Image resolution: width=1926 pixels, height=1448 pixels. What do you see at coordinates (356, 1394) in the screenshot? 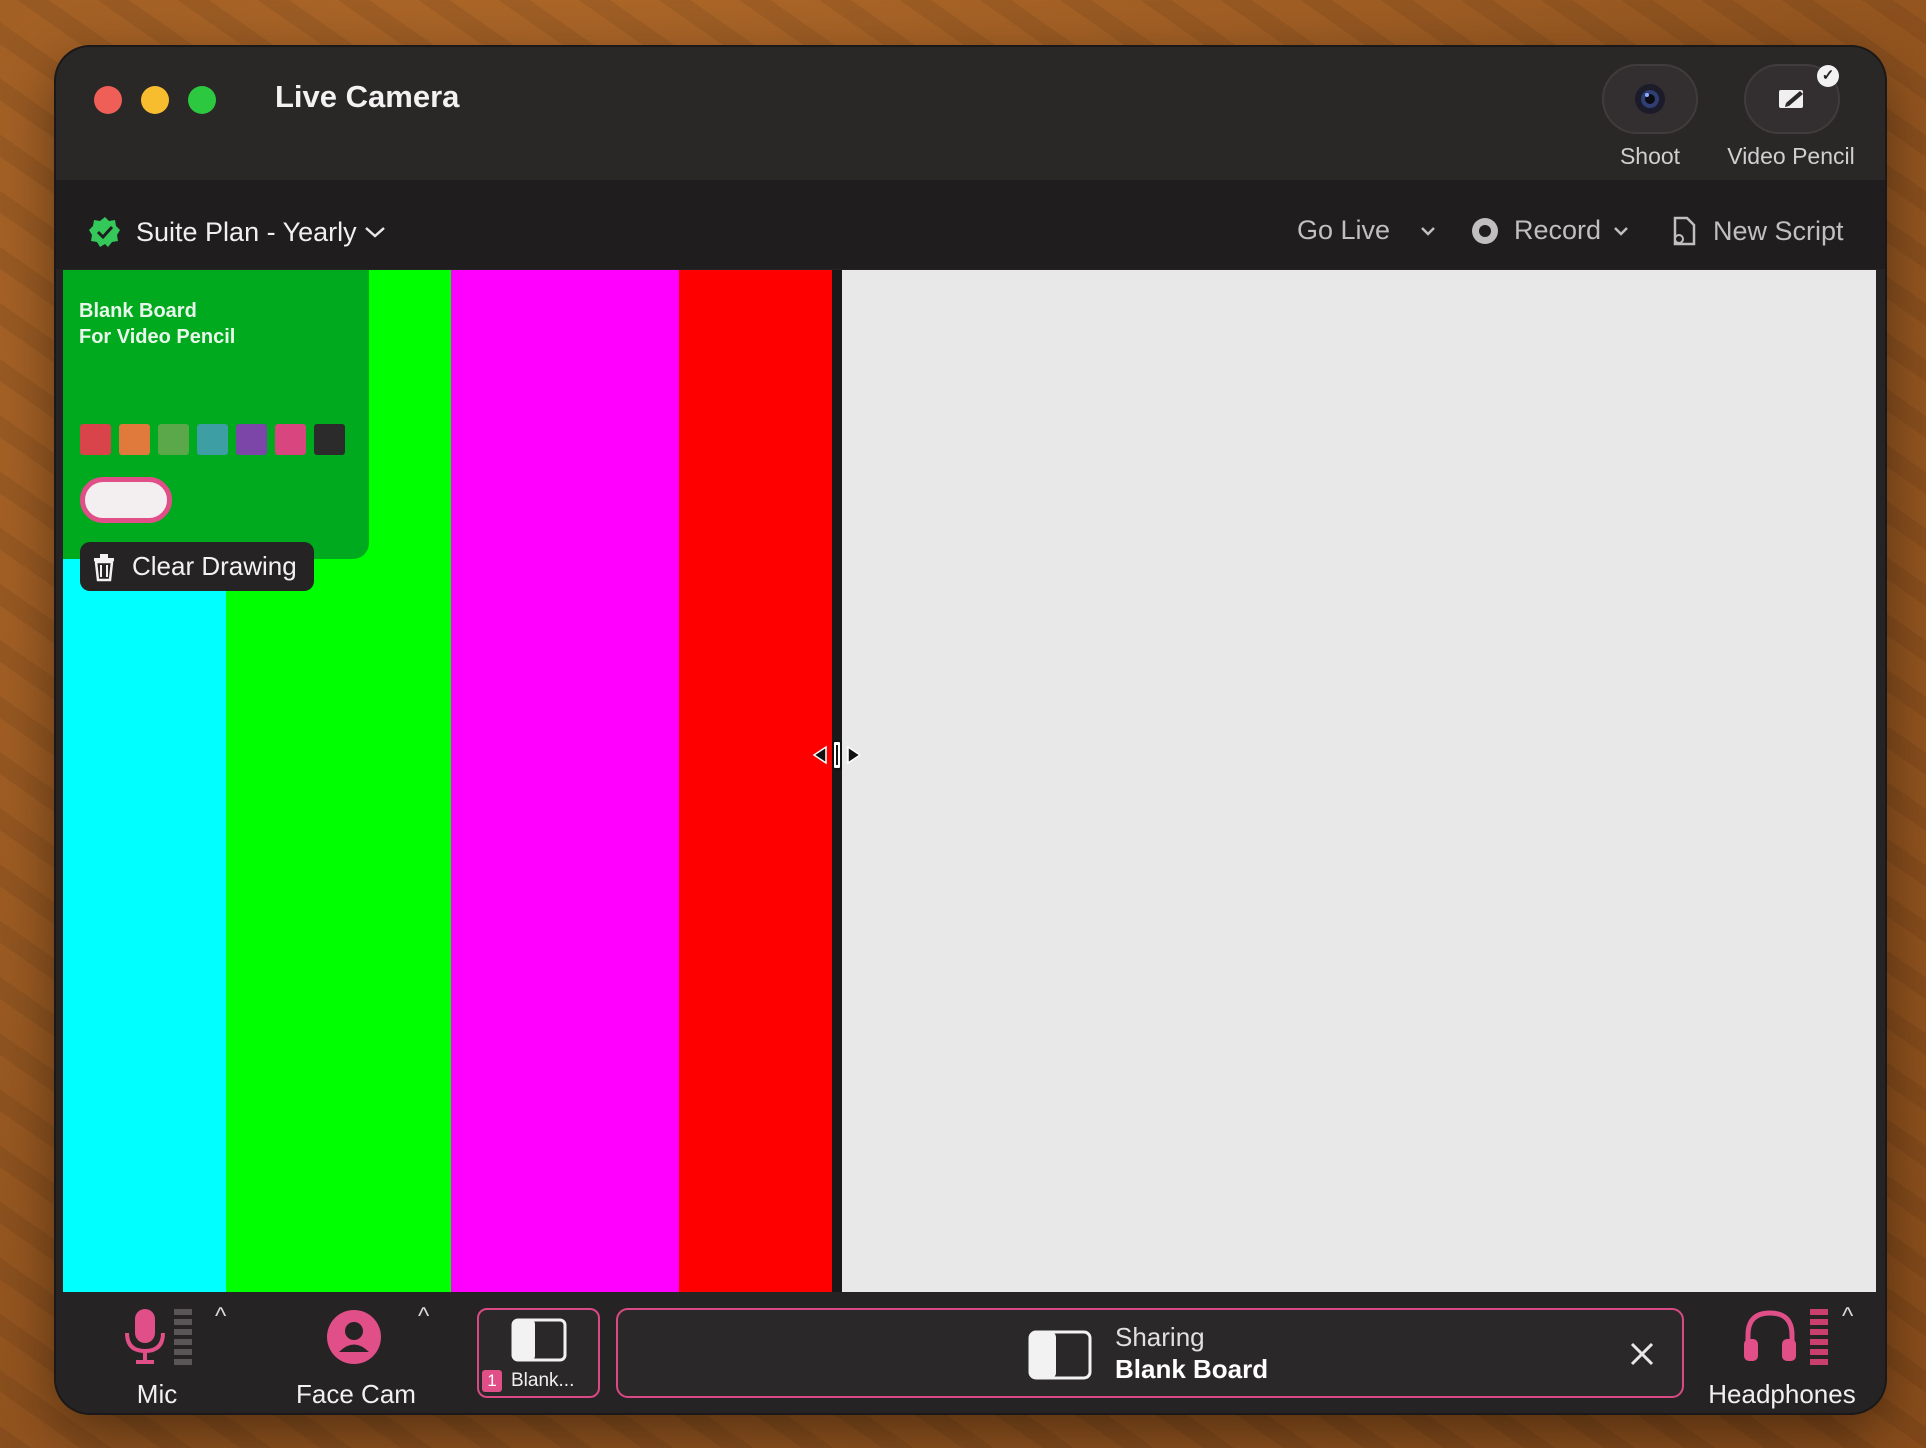
I see `face-cam-label: Face Cam` at bounding box center [356, 1394].